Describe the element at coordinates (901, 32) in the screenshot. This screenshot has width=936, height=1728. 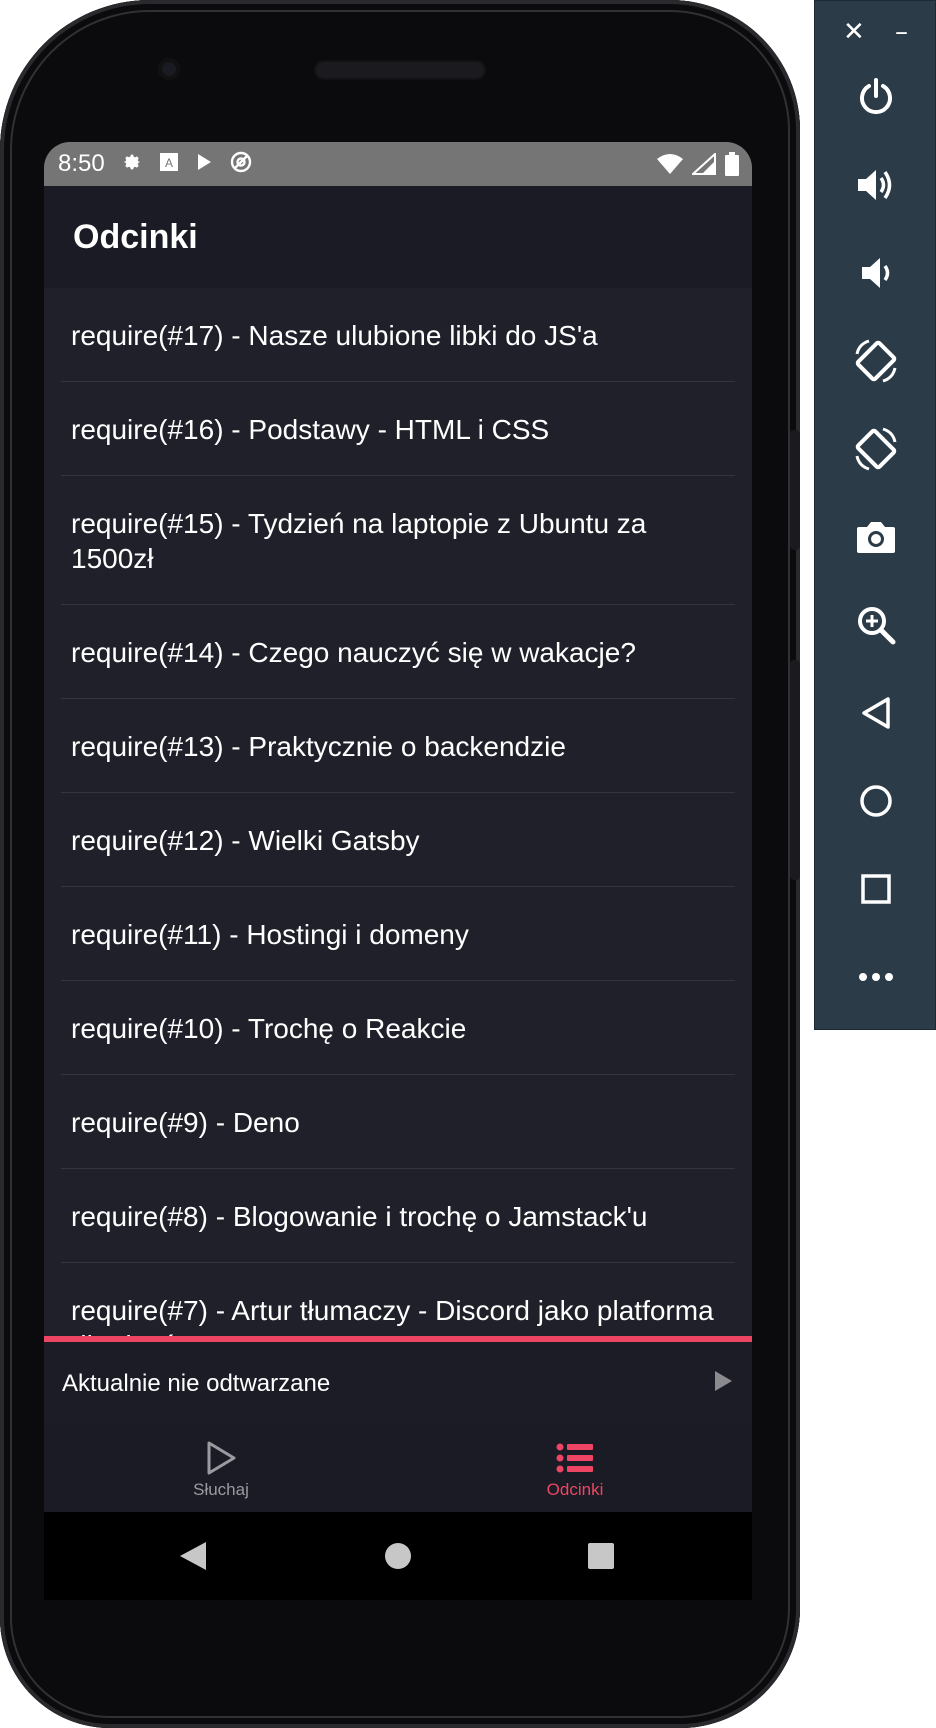
I see `minimize-icon: –` at that location.